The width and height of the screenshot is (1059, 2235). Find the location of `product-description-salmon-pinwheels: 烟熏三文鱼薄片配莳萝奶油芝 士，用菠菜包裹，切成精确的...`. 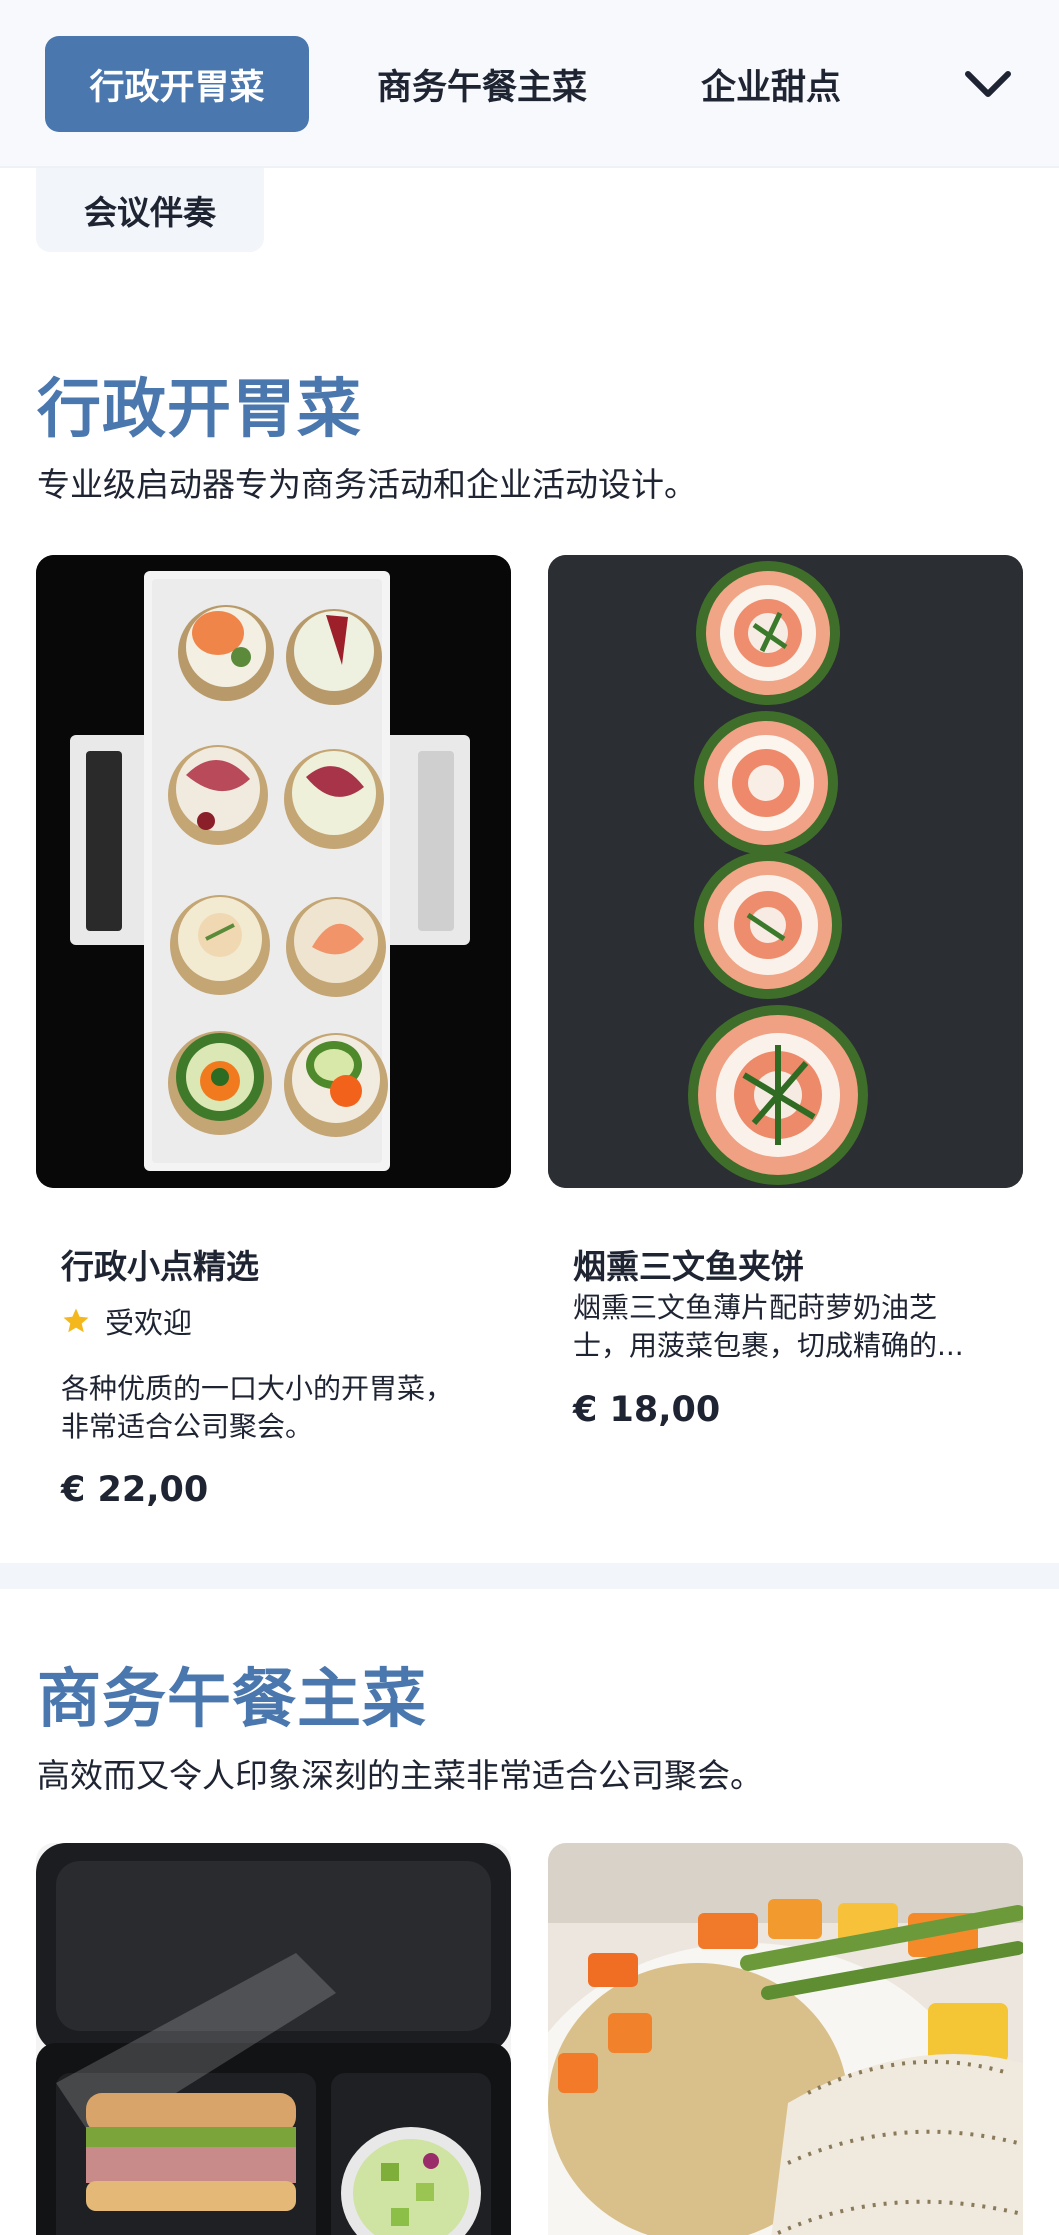

product-description-salmon-pinwheels: 烟熏三文鱼薄片配莳萝奶油芝 士，用菠菜包裹，切成精确的... is located at coordinates (768, 1327).